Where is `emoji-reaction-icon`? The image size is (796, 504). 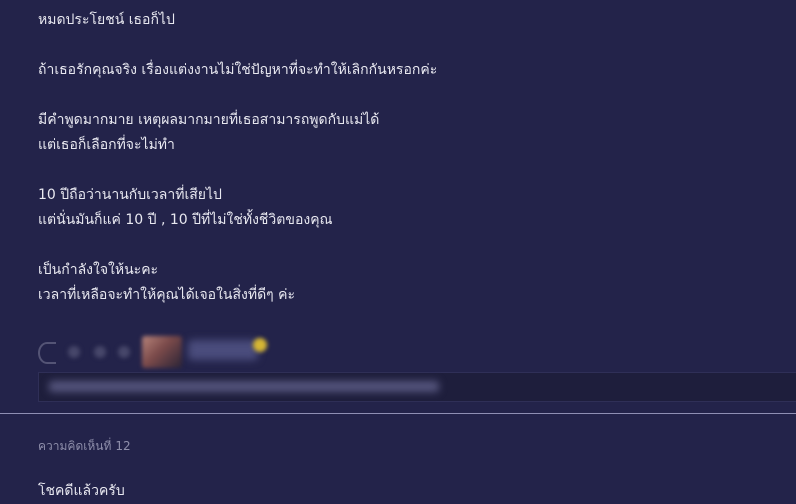
emoji-reaction-icon is located at coordinates (47, 353).